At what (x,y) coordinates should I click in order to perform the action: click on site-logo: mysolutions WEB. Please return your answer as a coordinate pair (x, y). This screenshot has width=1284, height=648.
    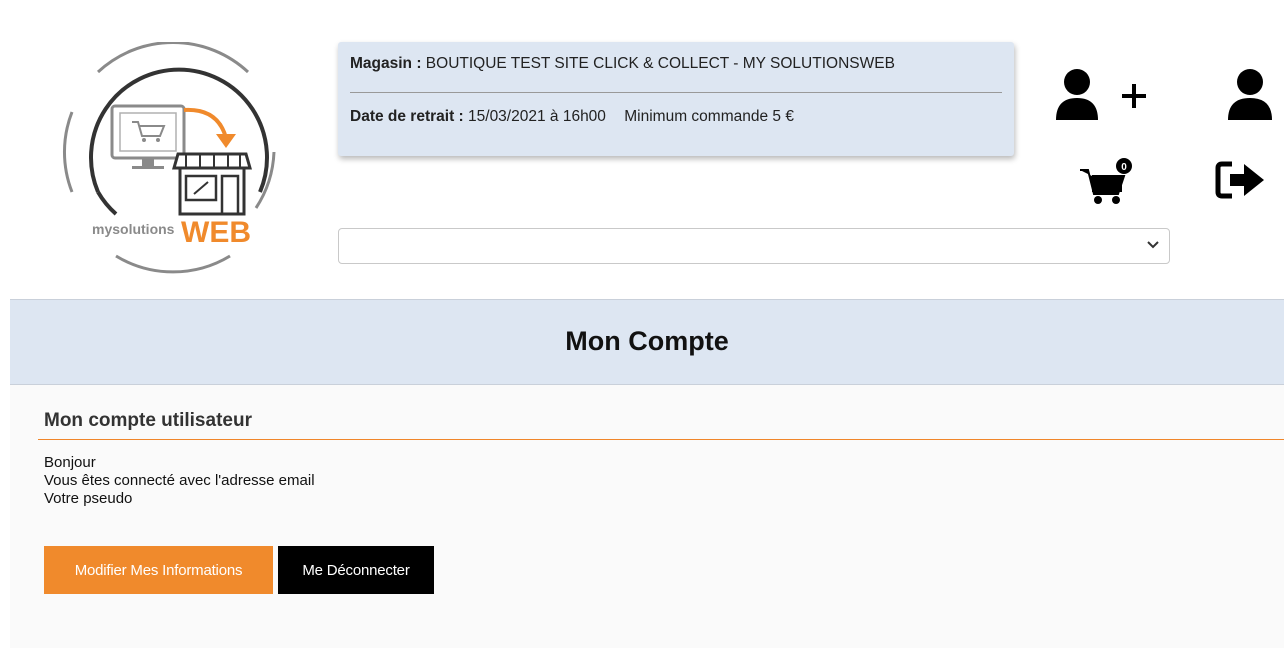
    Looking at the image, I should click on (173, 158).